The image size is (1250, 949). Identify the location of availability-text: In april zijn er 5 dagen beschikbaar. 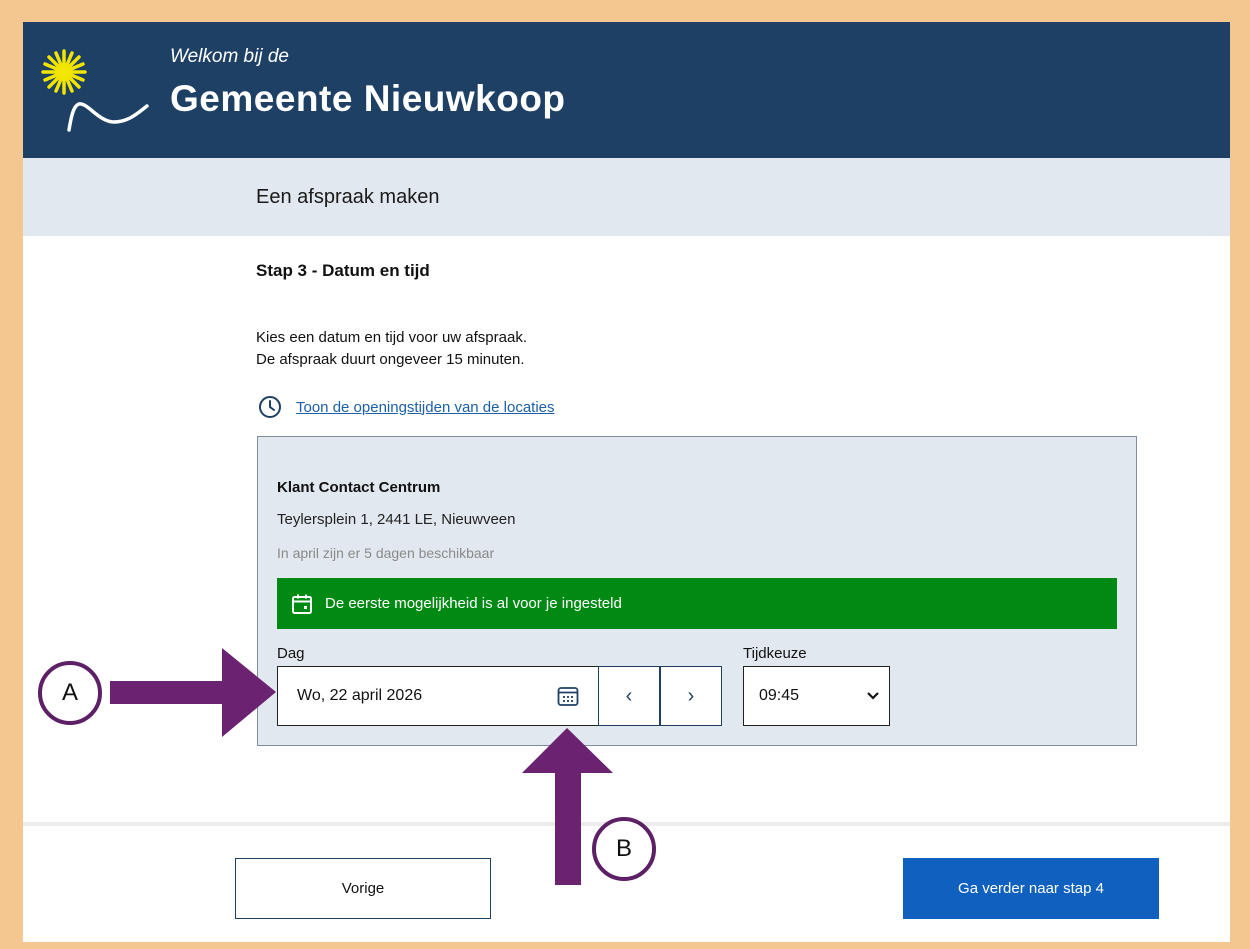
(386, 553).